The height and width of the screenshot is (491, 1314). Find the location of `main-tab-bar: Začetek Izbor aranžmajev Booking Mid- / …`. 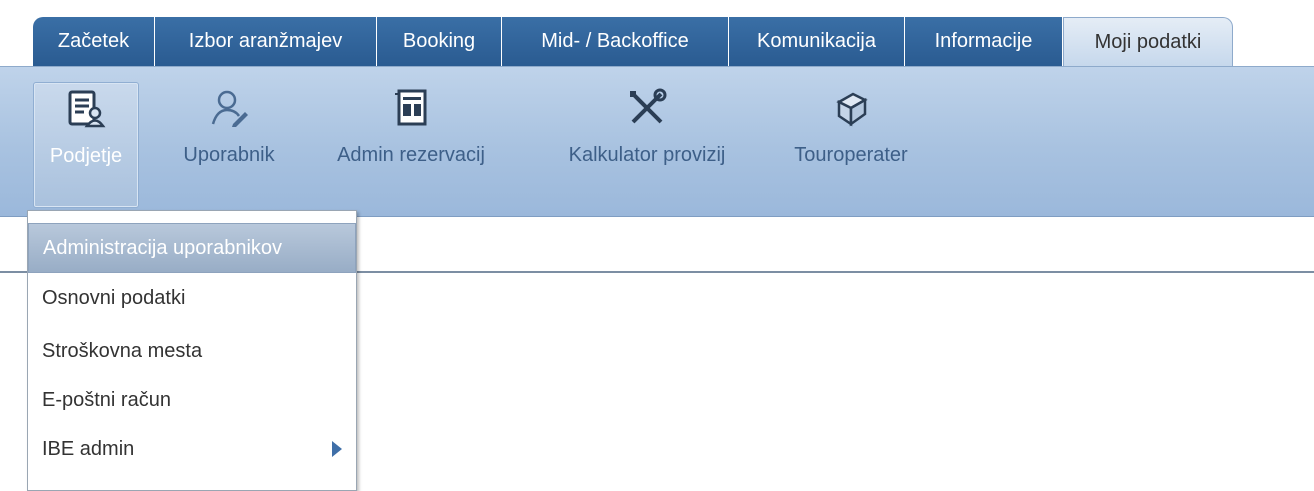

main-tab-bar: Začetek Izbor aranžmajev Booking Mid- / … is located at coordinates (657, 33).